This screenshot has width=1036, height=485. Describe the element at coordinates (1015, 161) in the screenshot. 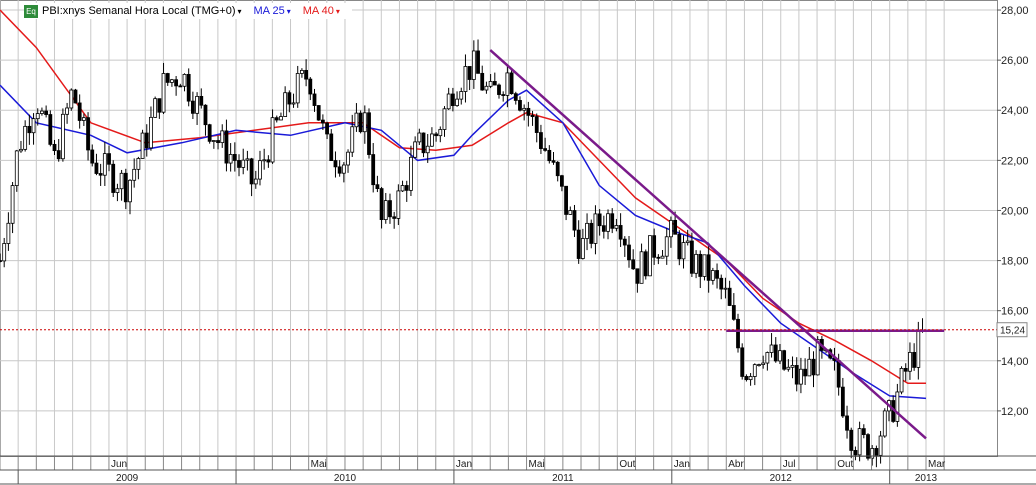

I see `y-tick-label: 22,00` at that location.